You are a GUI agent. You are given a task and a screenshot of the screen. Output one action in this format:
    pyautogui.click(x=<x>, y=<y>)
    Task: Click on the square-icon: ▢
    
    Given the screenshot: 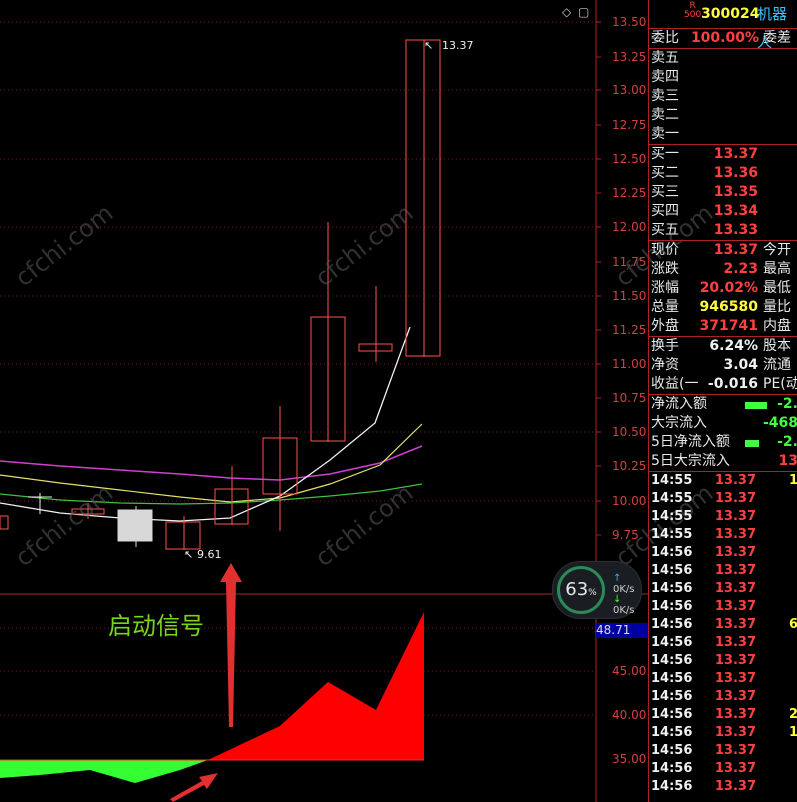 What is the action you would take?
    pyautogui.click(x=583, y=12)
    